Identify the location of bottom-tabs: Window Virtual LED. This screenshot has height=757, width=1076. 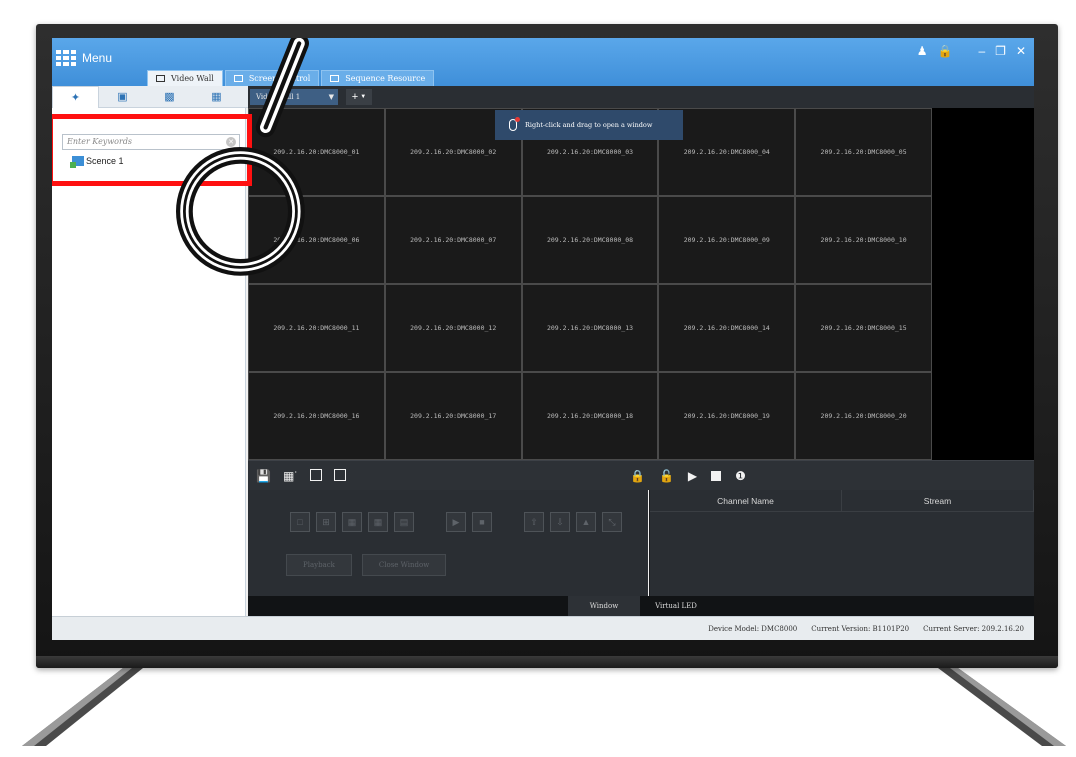
(641, 606).